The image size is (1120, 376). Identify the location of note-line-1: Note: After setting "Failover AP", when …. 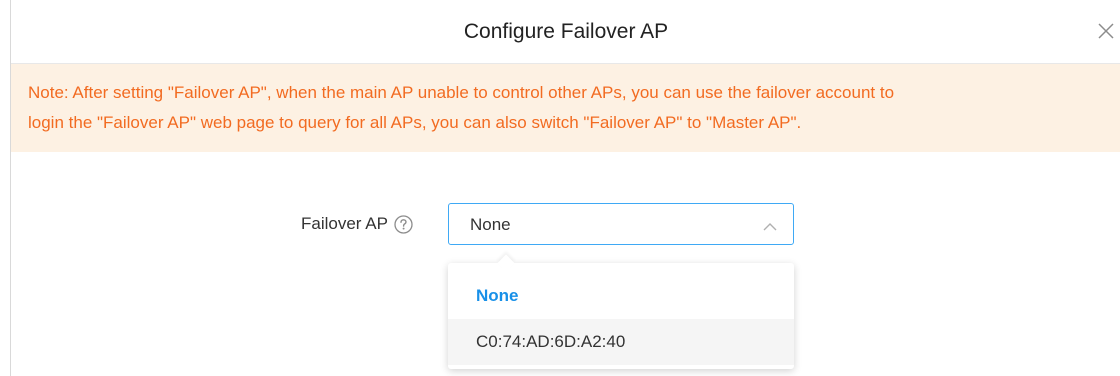
(461, 92).